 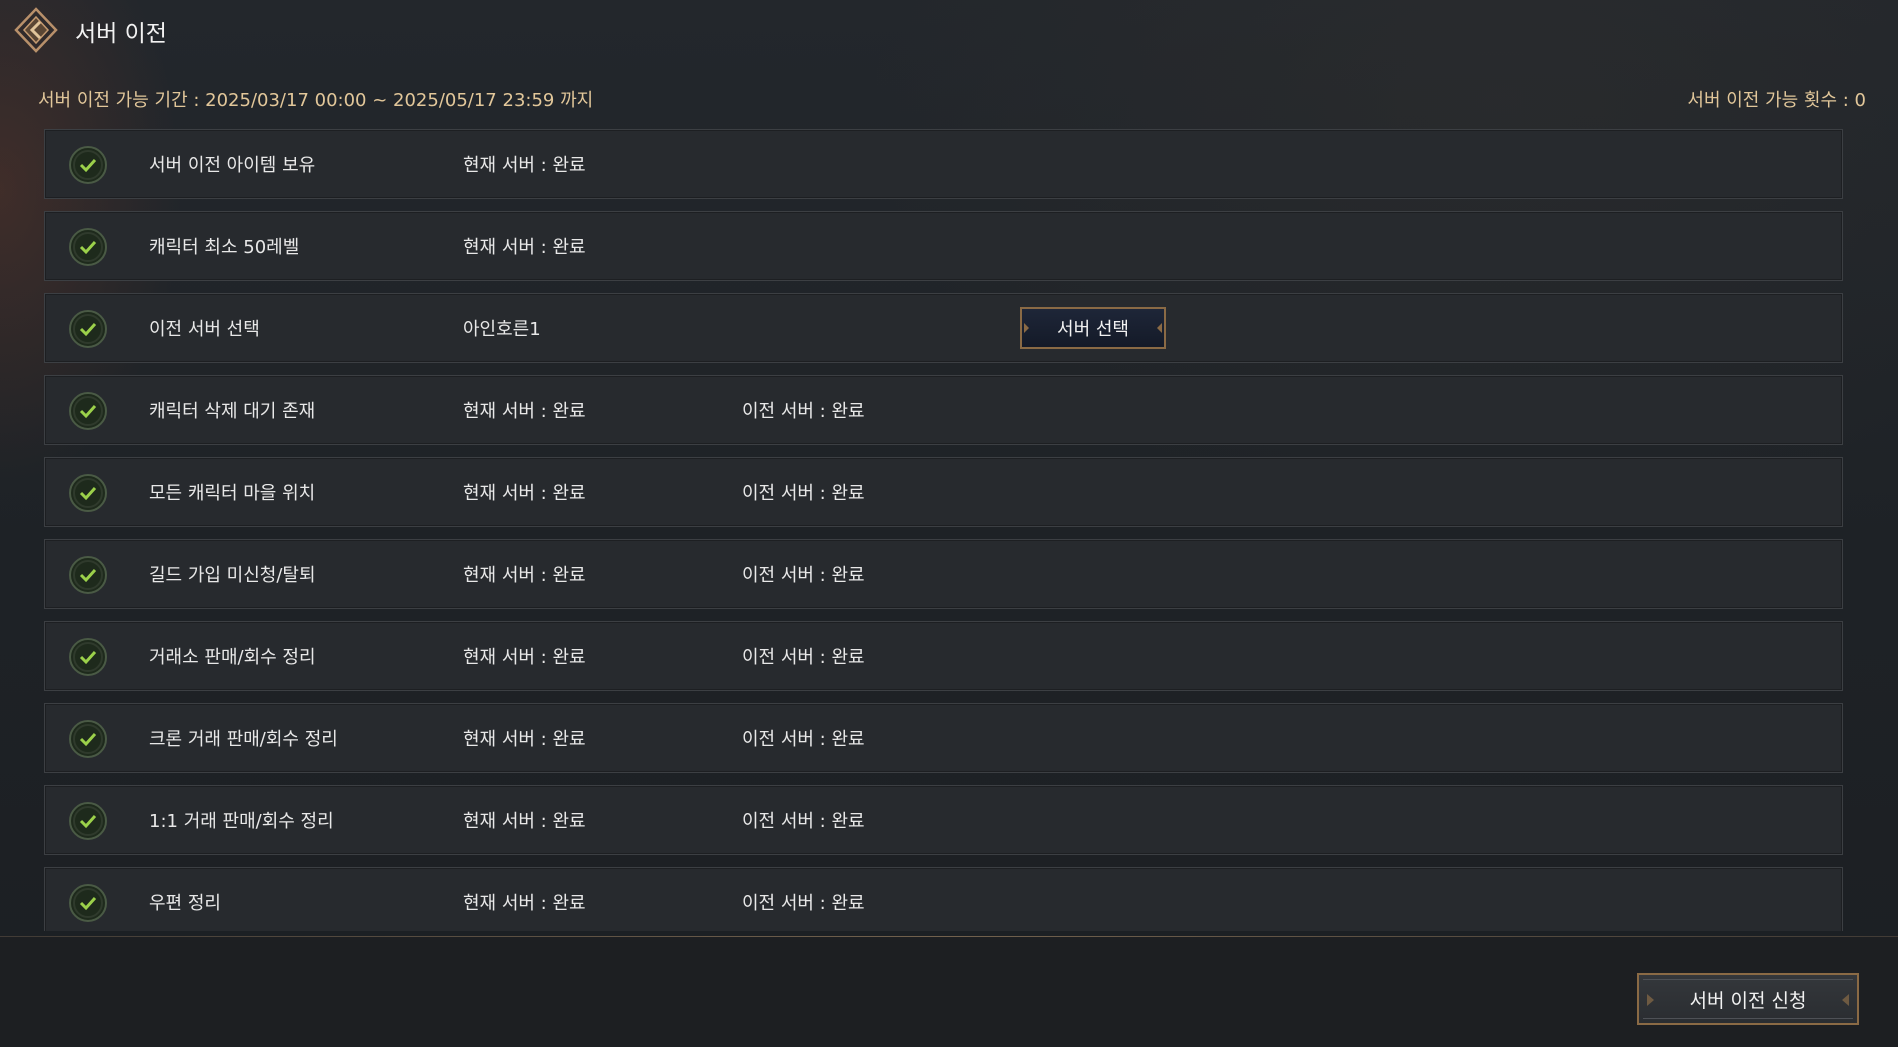 I want to click on requirement-row: 이전 서버 선택 아인호른1 서버 선택, so click(x=943, y=328).